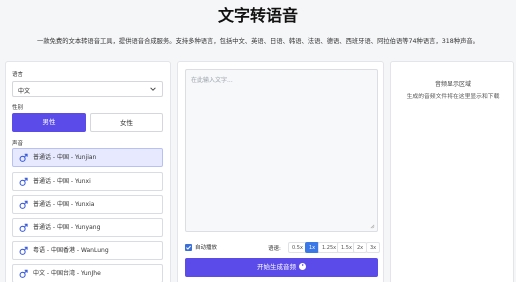  Describe the element at coordinates (67, 273) in the screenshot. I see `voice-option-label: 中文 - 中国台湾 - YunJhe` at that location.